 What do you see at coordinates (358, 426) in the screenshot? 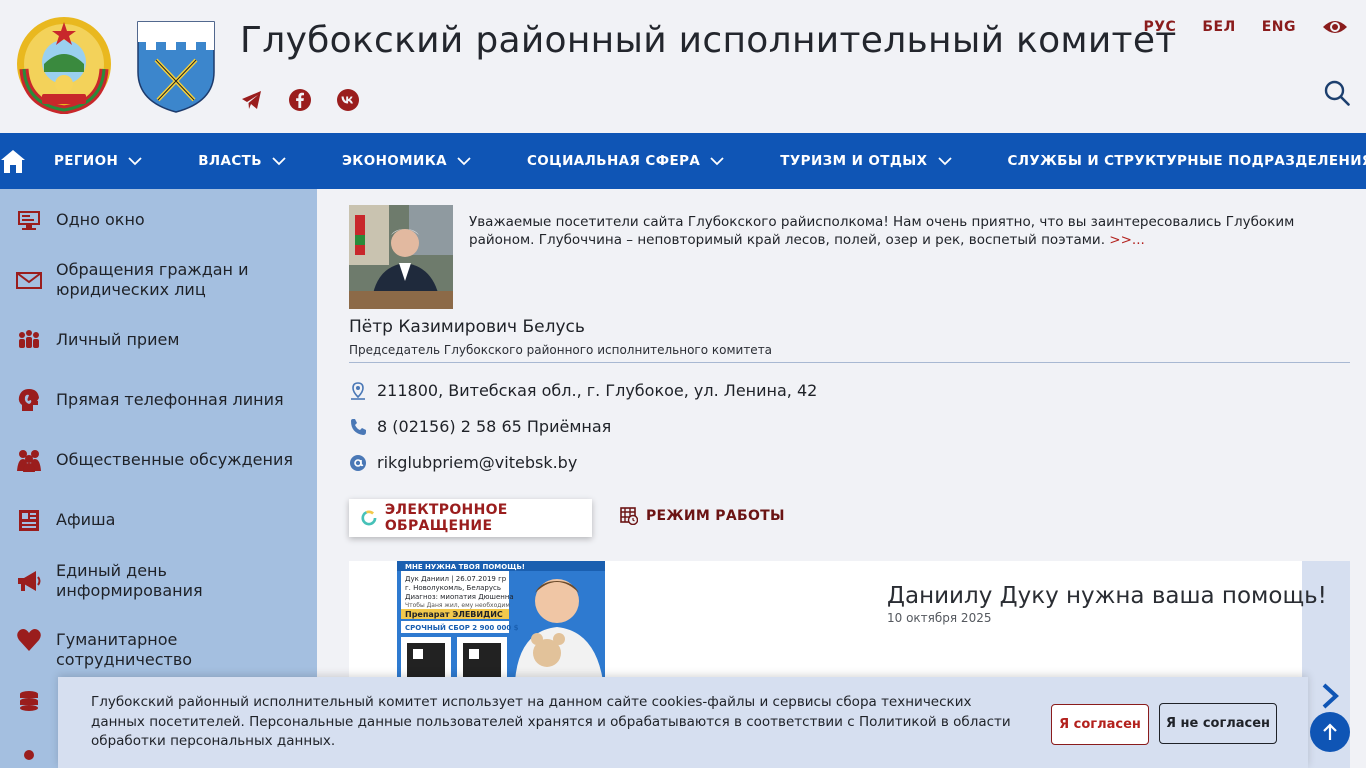
I see `phone-icon` at bounding box center [358, 426].